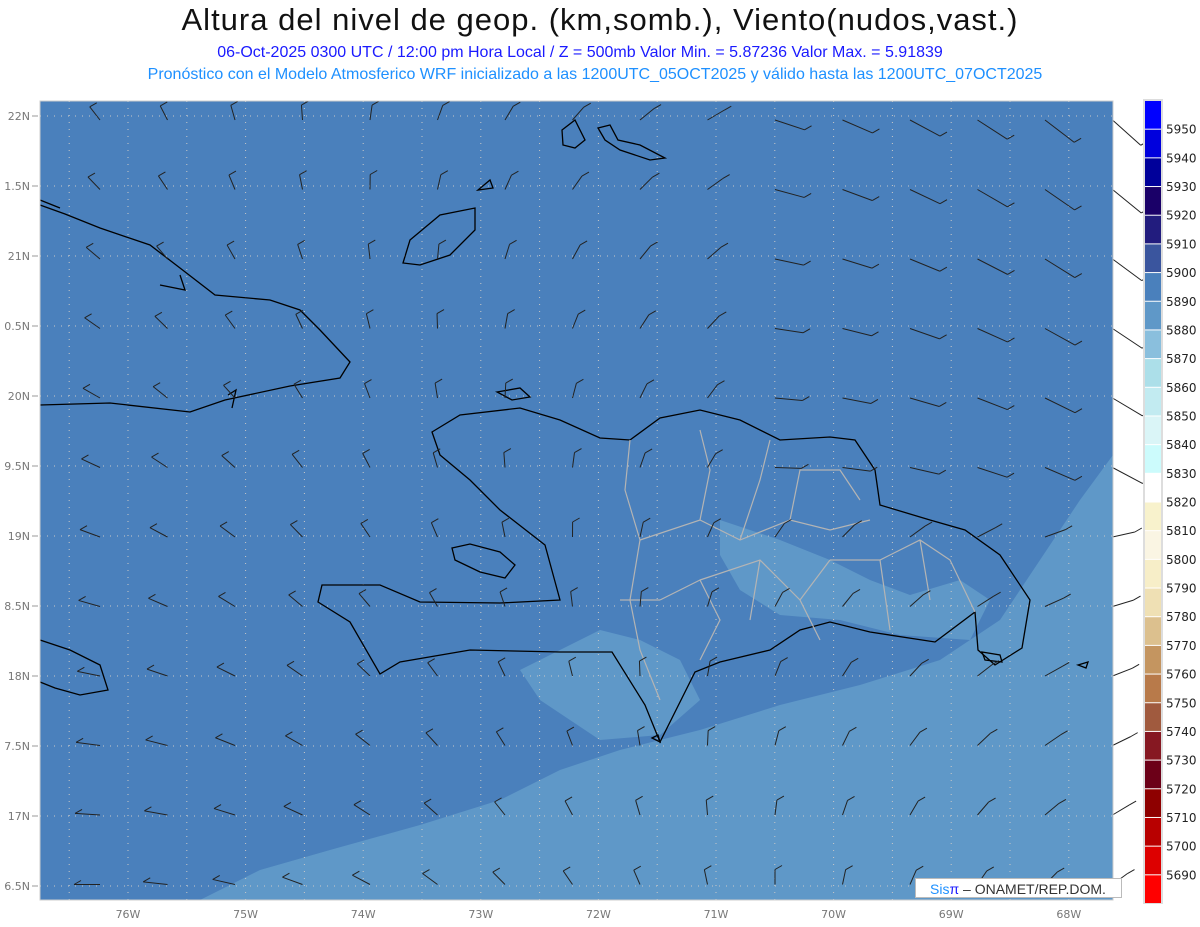 The height and width of the screenshot is (927, 1200). Describe the element at coordinates (1181, 474) in the screenshot. I see `colorbar-label: 5830` at that location.